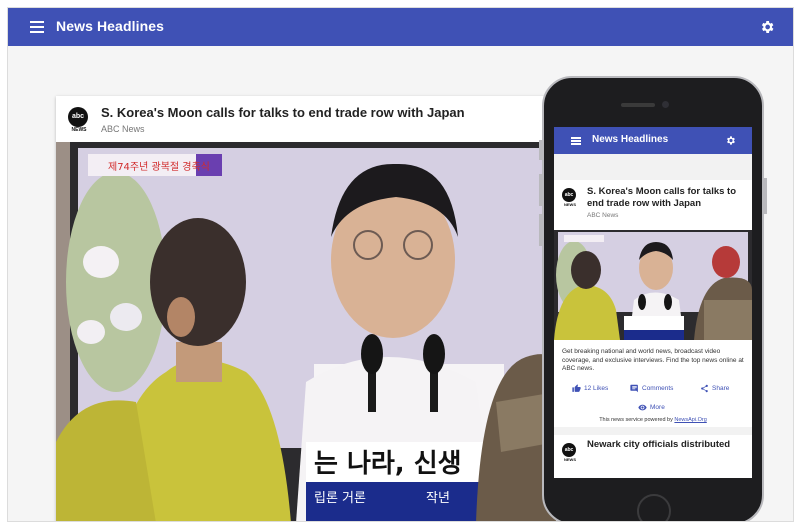 The image size is (800, 529). I want to click on tv-caption-line1: 는 나라, 신생, so click(388, 464).